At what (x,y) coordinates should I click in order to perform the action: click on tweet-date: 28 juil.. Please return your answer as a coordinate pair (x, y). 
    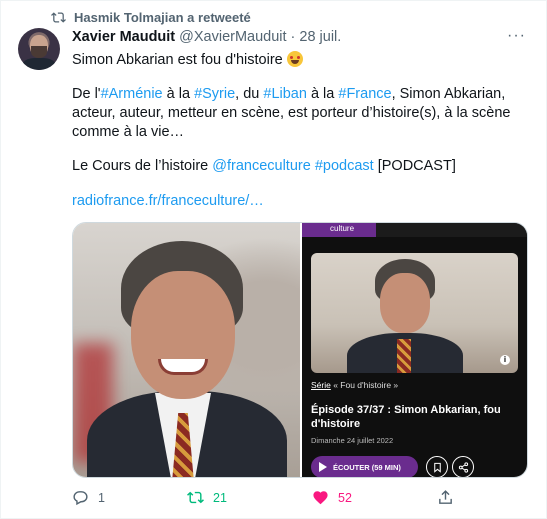
    Looking at the image, I should click on (320, 37).